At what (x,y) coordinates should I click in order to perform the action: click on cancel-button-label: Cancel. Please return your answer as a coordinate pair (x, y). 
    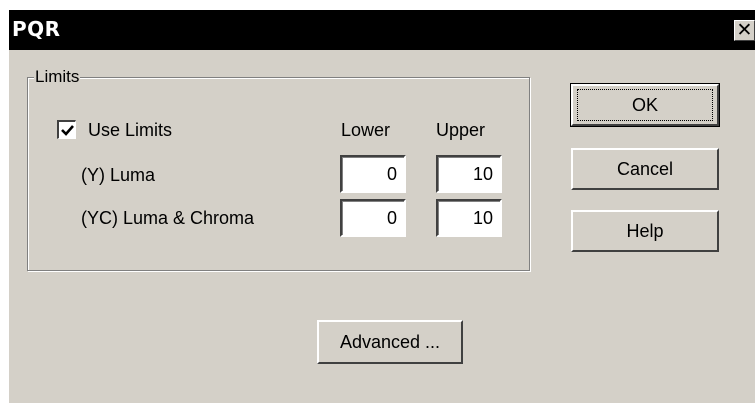
    Looking at the image, I should click on (645, 168).